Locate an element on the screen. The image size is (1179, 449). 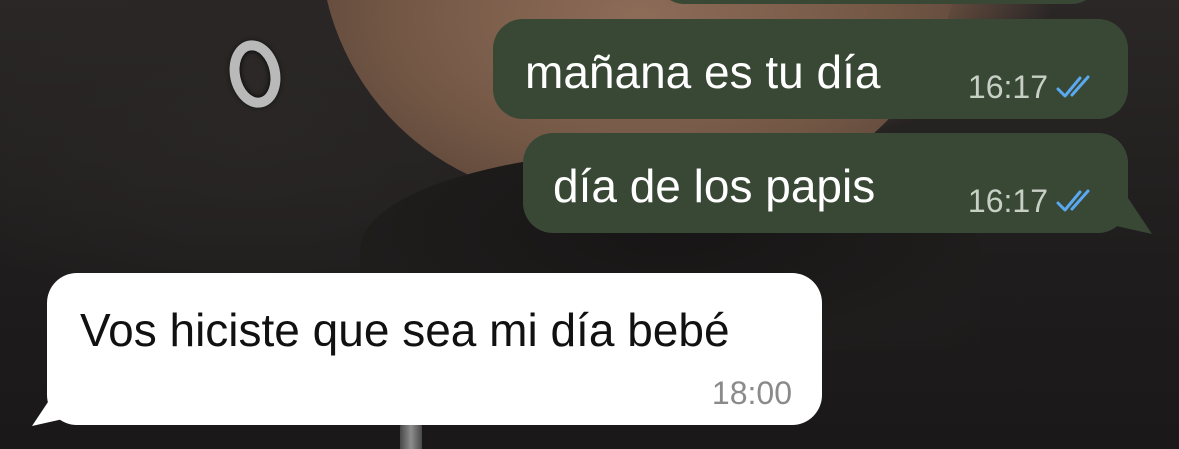
message-bubble-outgoing: día de los papis 16:17 is located at coordinates (825, 183).